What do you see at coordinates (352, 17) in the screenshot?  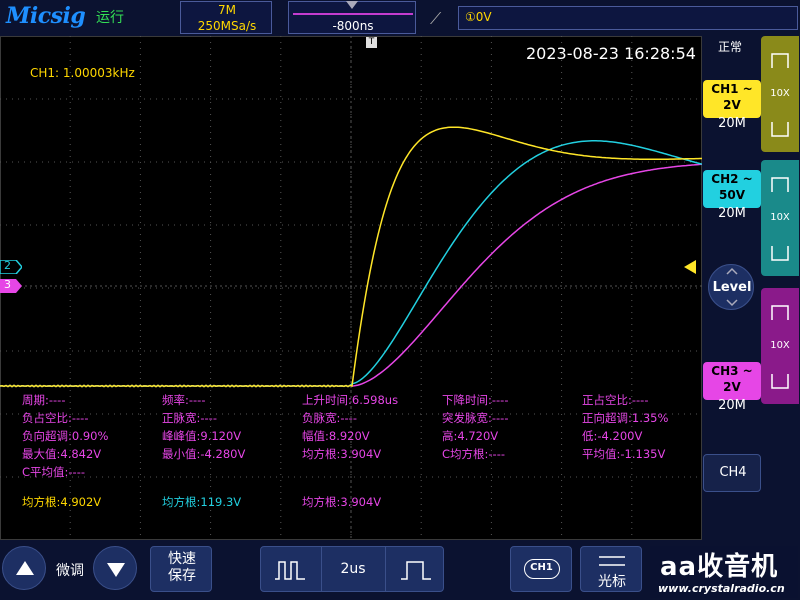 I see `horizontal-position-button: -800ns` at bounding box center [352, 17].